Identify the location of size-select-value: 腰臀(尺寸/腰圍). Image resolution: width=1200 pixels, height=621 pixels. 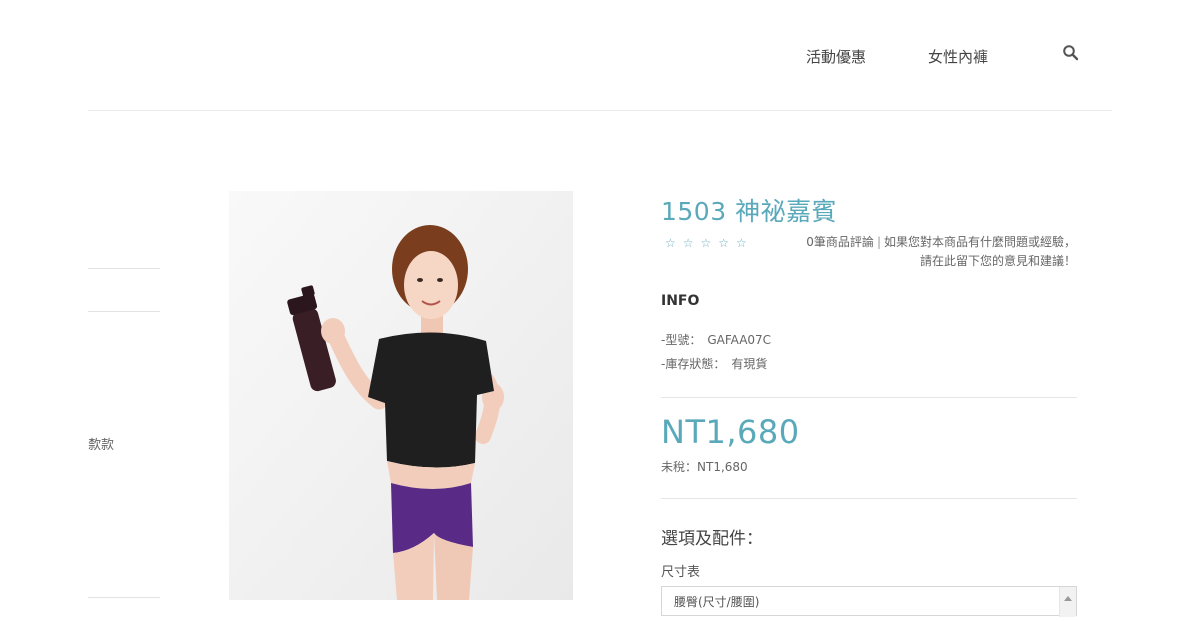
(717, 602).